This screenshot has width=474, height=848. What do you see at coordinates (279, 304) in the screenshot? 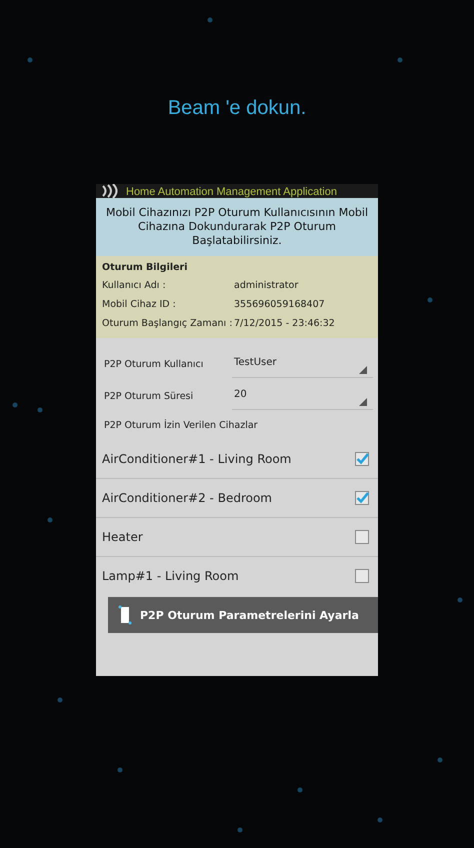
I see `info-value: 355696059168407` at bounding box center [279, 304].